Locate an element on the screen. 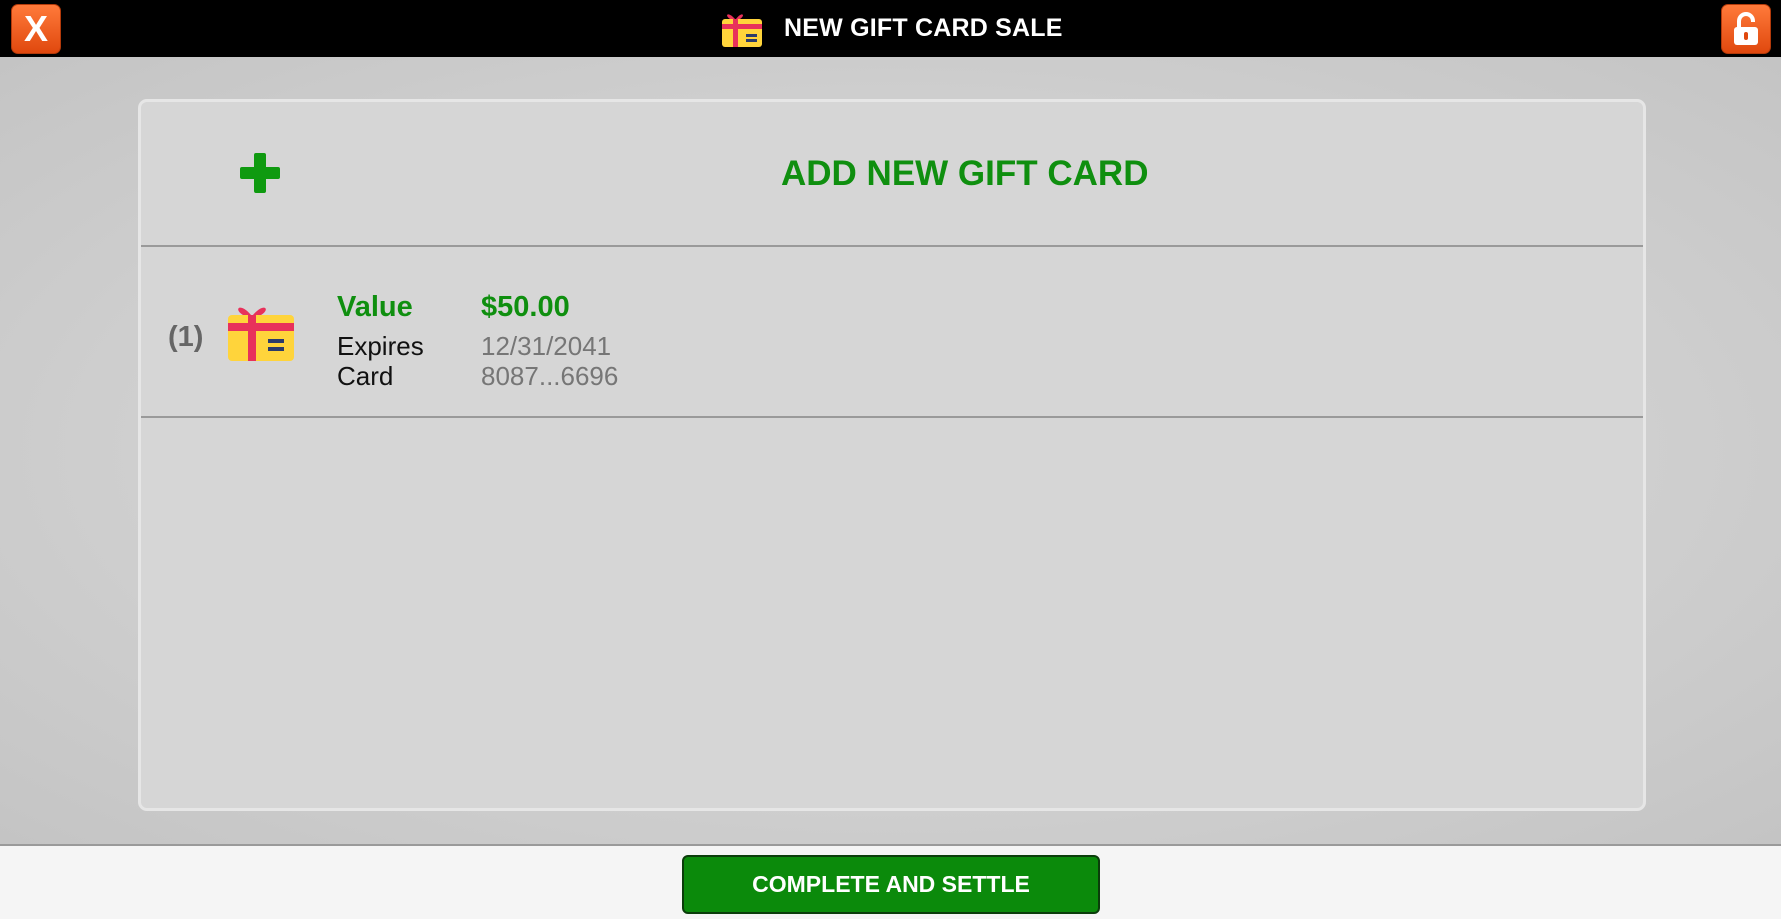  title-group: NEW GIFT CARD SALE is located at coordinates (891, 28).